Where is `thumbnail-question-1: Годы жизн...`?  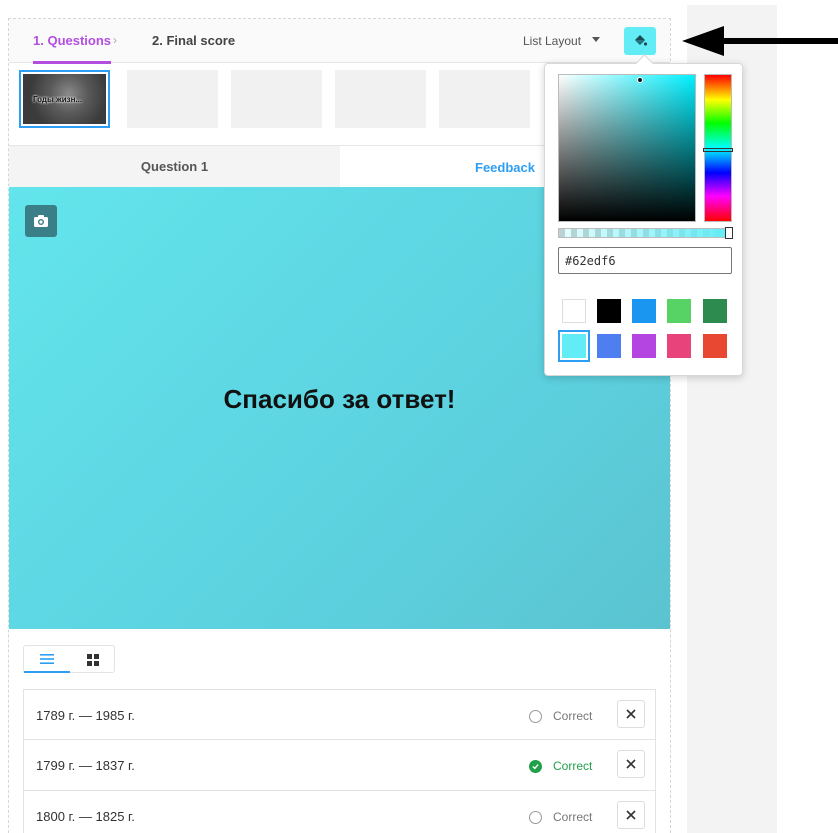
thumbnail-question-1: Годы жизн... is located at coordinates (64, 99).